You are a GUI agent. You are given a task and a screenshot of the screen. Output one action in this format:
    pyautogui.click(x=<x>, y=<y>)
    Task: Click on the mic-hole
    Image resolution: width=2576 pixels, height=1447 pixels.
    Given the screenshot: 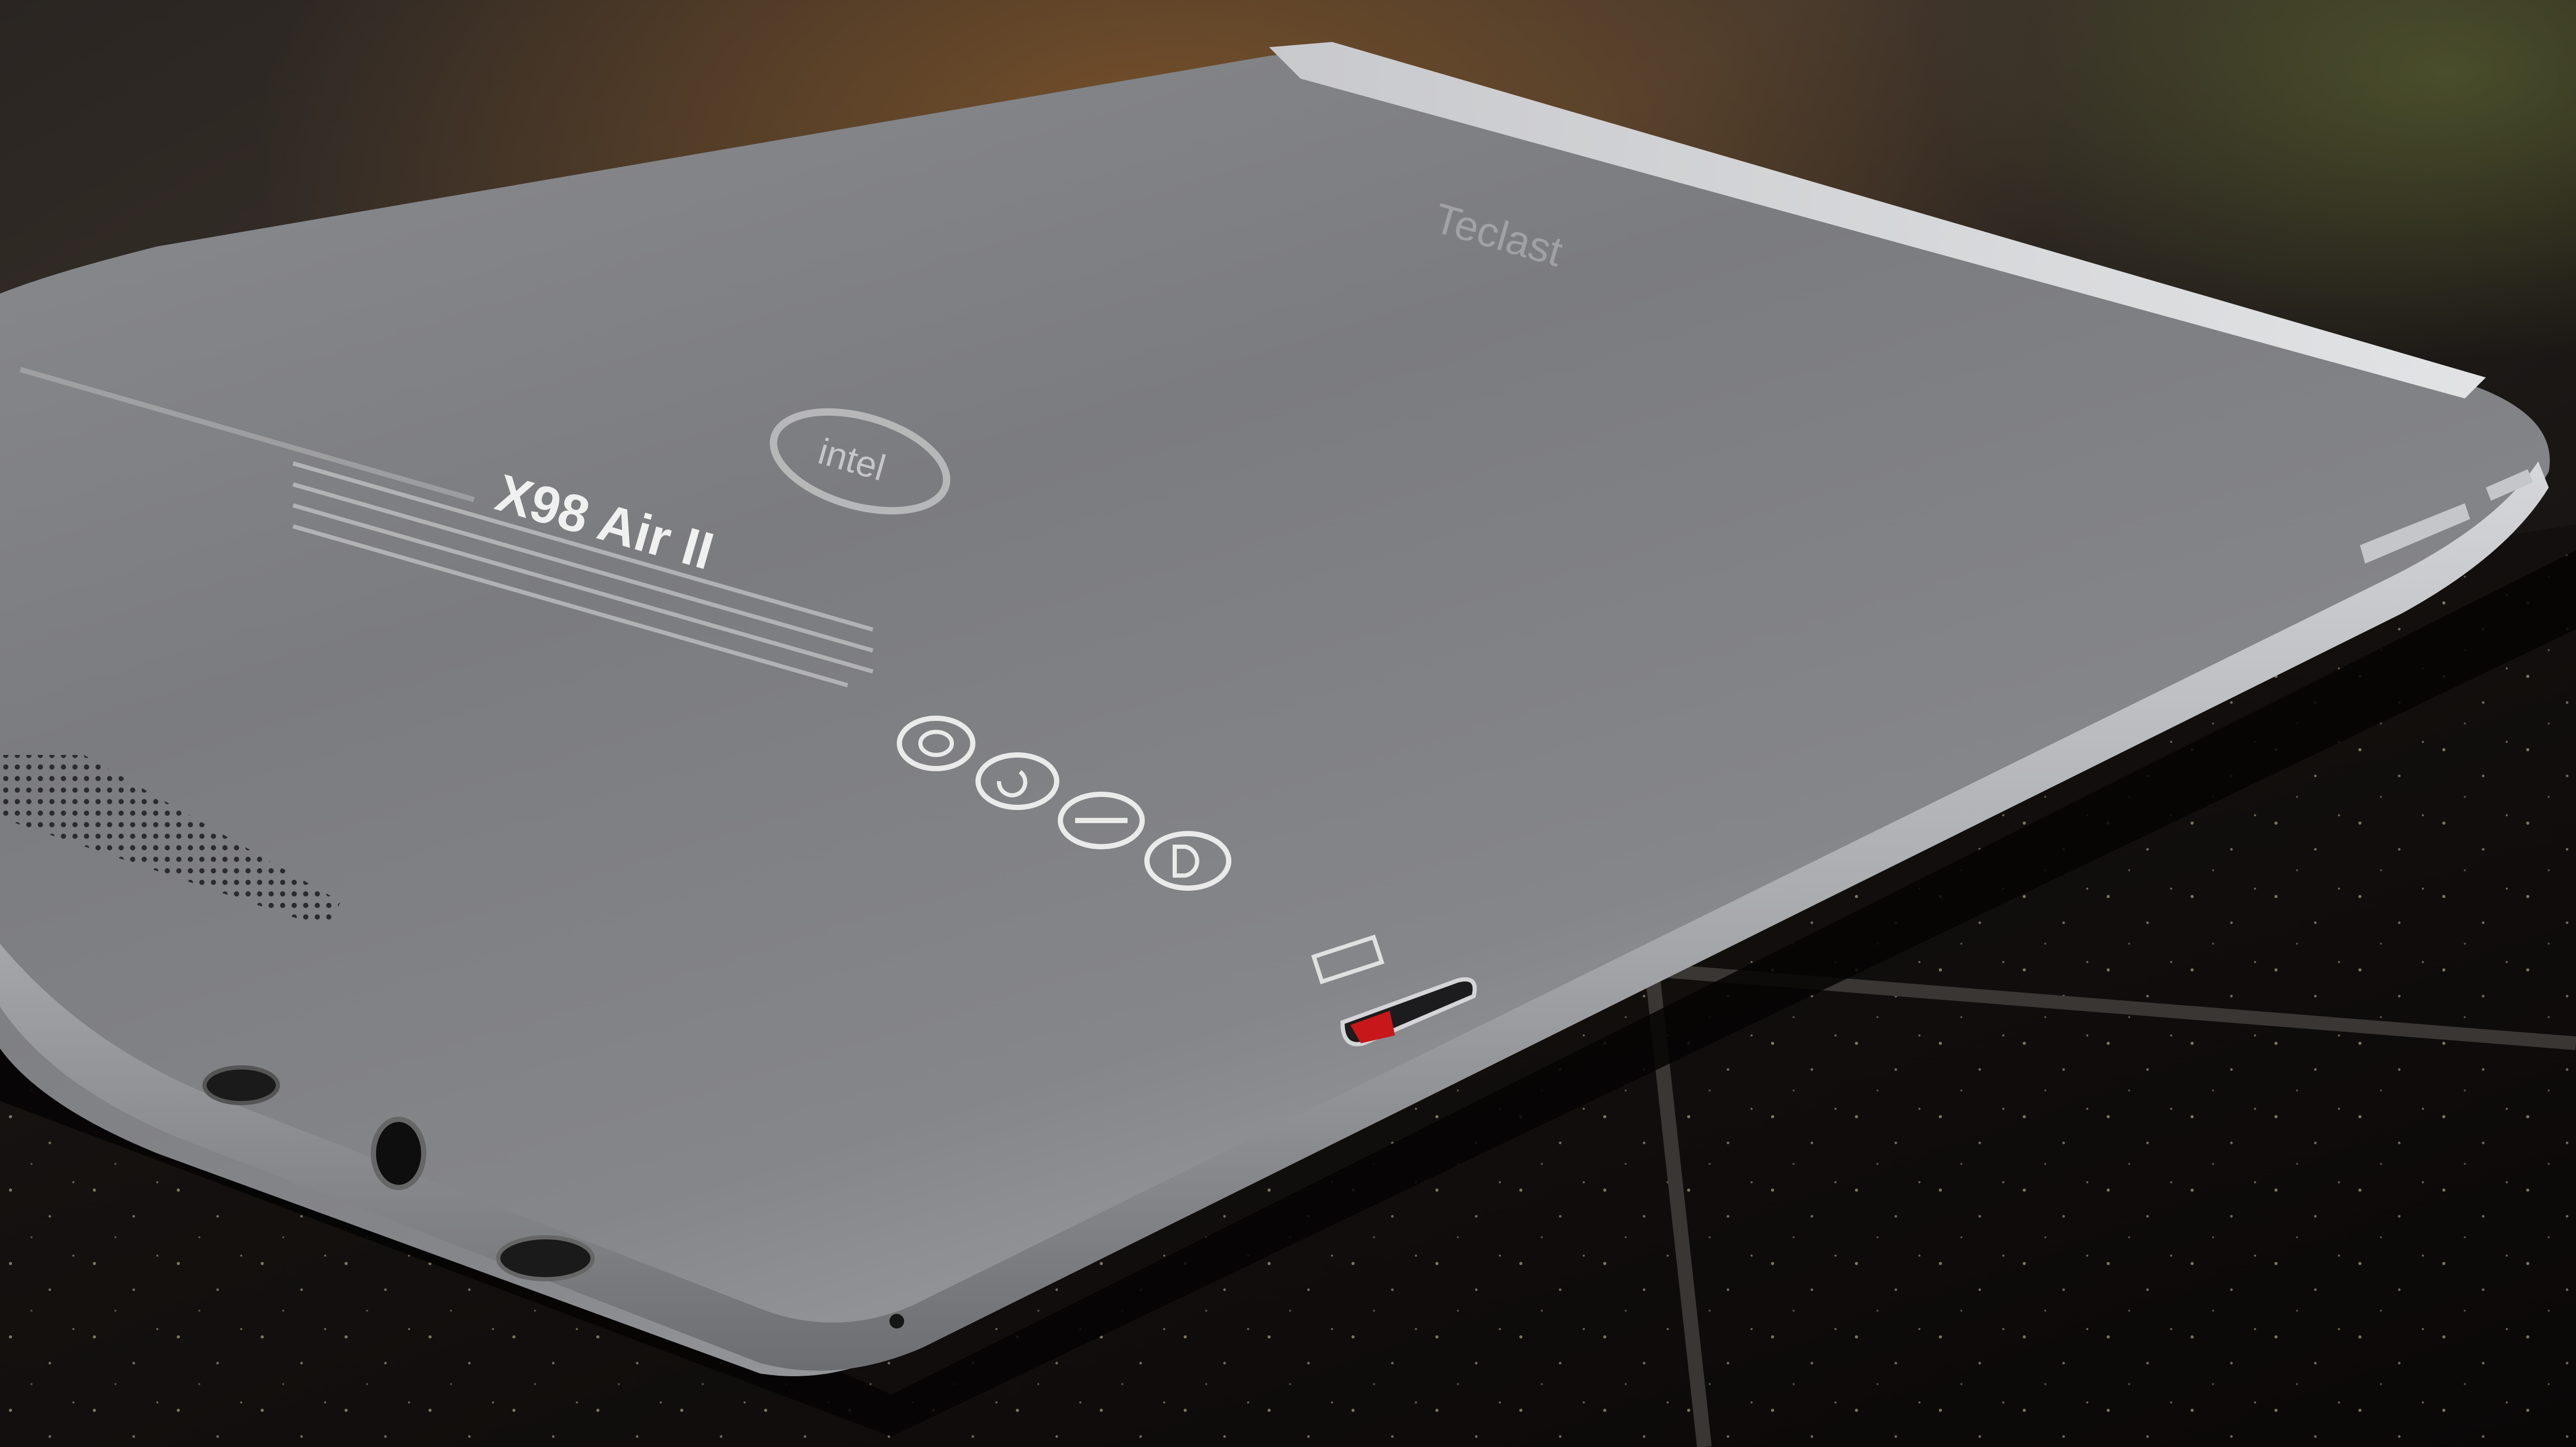 What is the action you would take?
    pyautogui.click(x=896, y=1321)
    